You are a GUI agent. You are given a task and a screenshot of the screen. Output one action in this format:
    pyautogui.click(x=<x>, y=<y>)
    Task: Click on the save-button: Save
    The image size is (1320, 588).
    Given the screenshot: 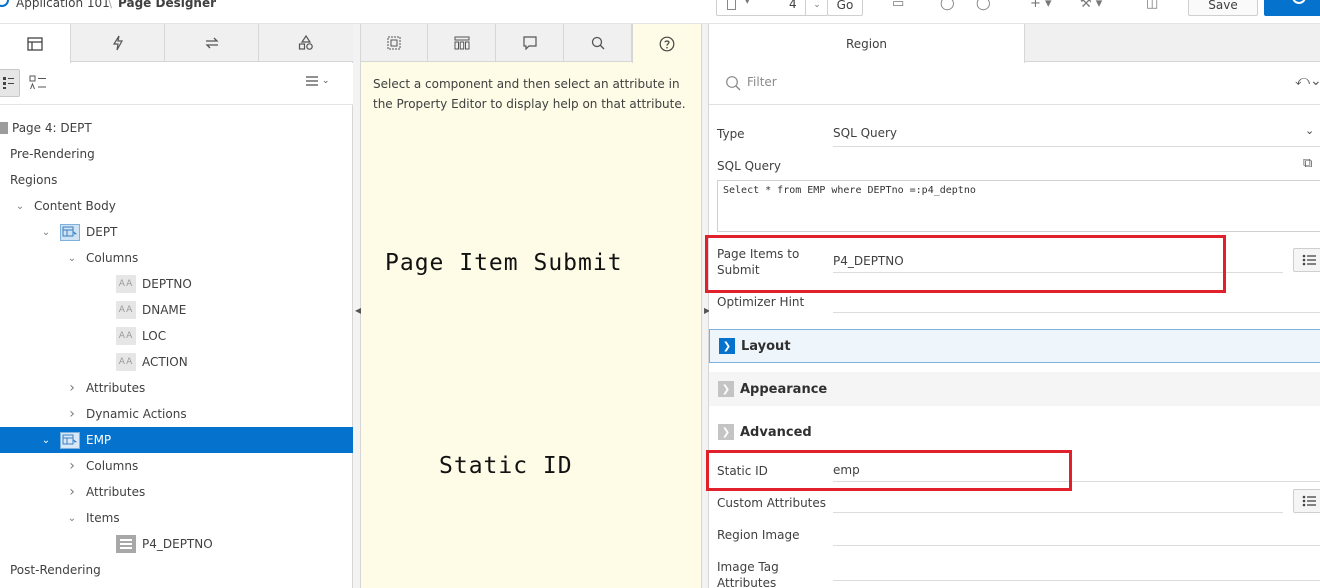 What is the action you would take?
    pyautogui.click(x=1223, y=8)
    